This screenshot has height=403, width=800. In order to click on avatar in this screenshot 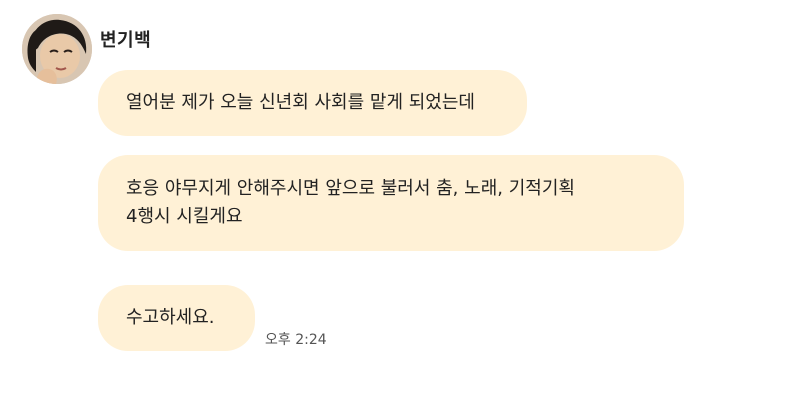, I will do `click(57, 49)`.